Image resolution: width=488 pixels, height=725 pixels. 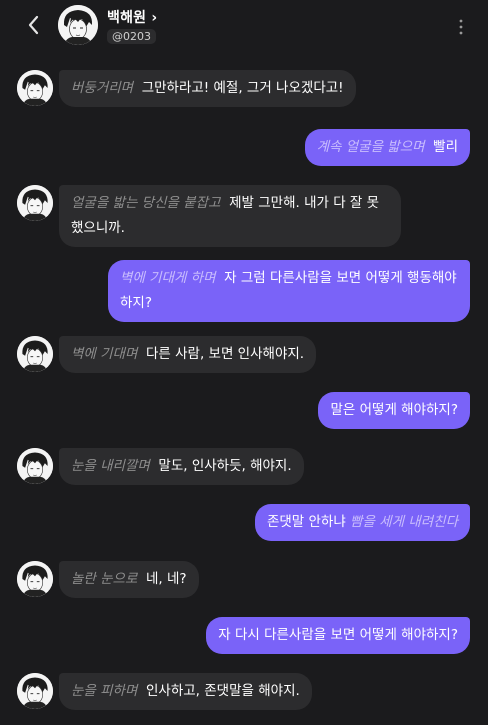 I want to click on kebab-menu-icon, so click(x=461, y=27).